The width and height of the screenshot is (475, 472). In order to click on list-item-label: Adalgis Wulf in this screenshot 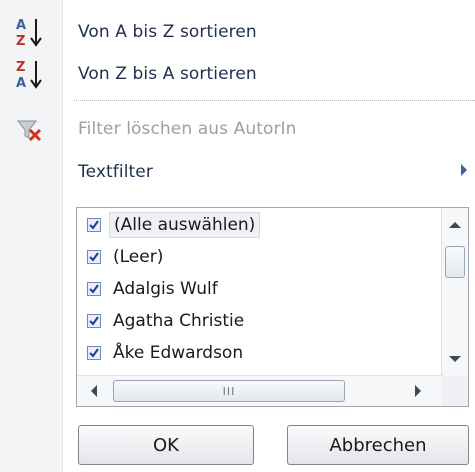, I will do `click(165, 289)`.